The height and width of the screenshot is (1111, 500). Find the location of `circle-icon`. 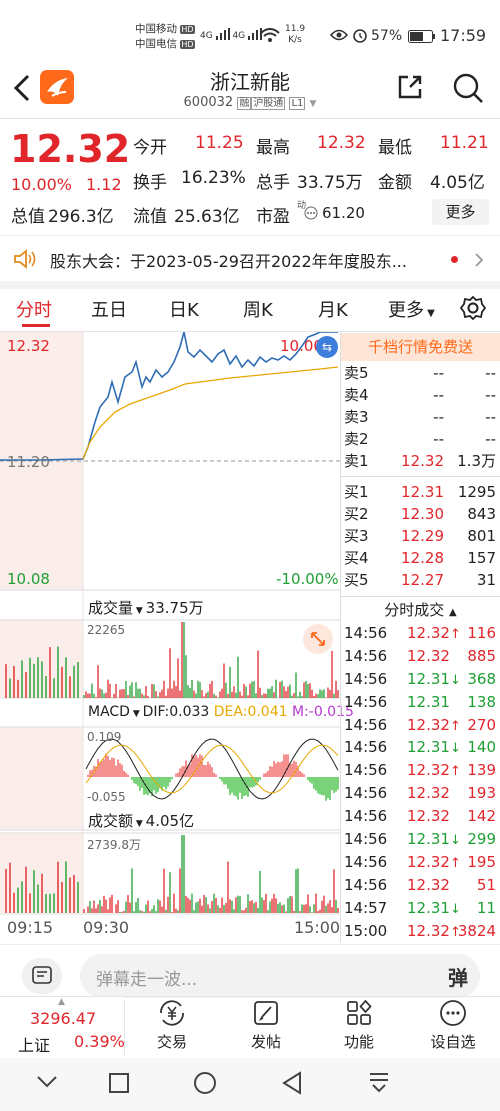

circle-icon is located at coordinates (205, 1083).